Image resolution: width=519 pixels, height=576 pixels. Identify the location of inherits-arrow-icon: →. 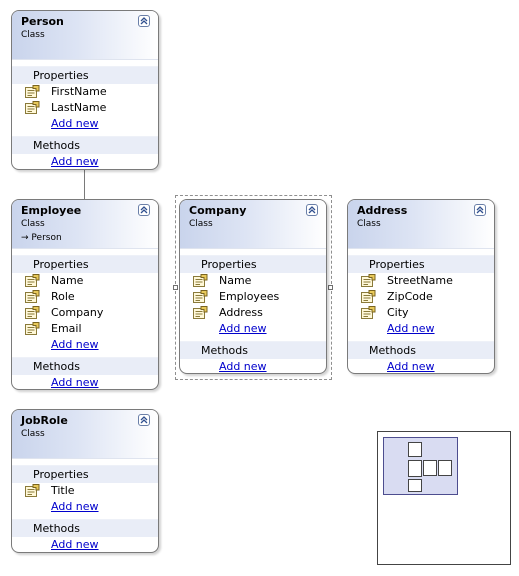
(25, 238).